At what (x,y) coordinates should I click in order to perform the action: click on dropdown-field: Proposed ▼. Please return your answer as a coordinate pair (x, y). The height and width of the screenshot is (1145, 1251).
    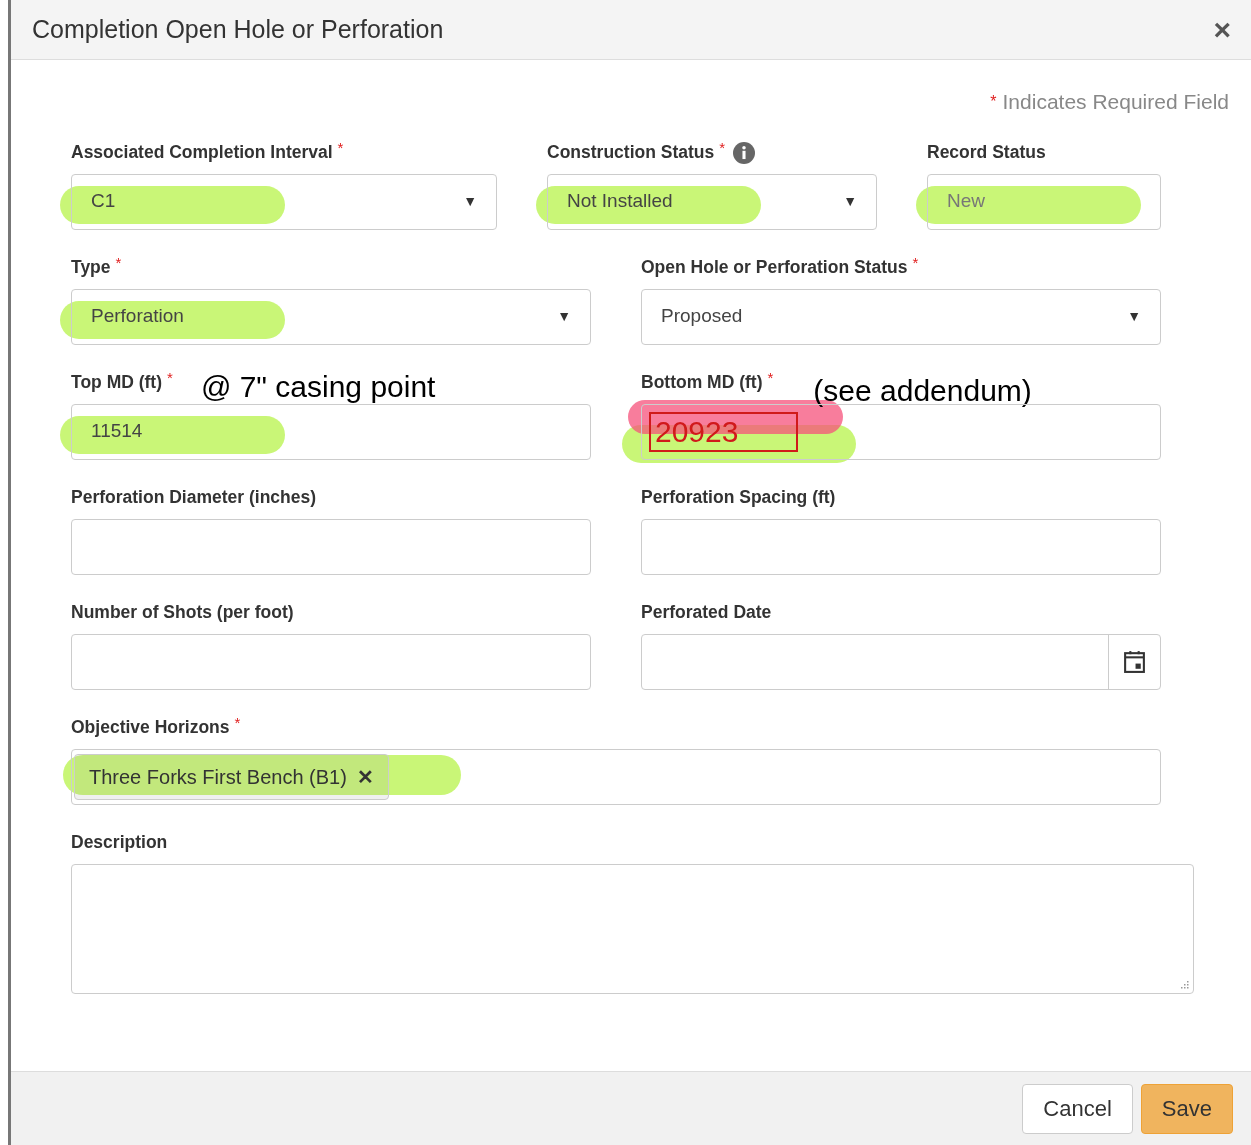
    Looking at the image, I should click on (901, 316).